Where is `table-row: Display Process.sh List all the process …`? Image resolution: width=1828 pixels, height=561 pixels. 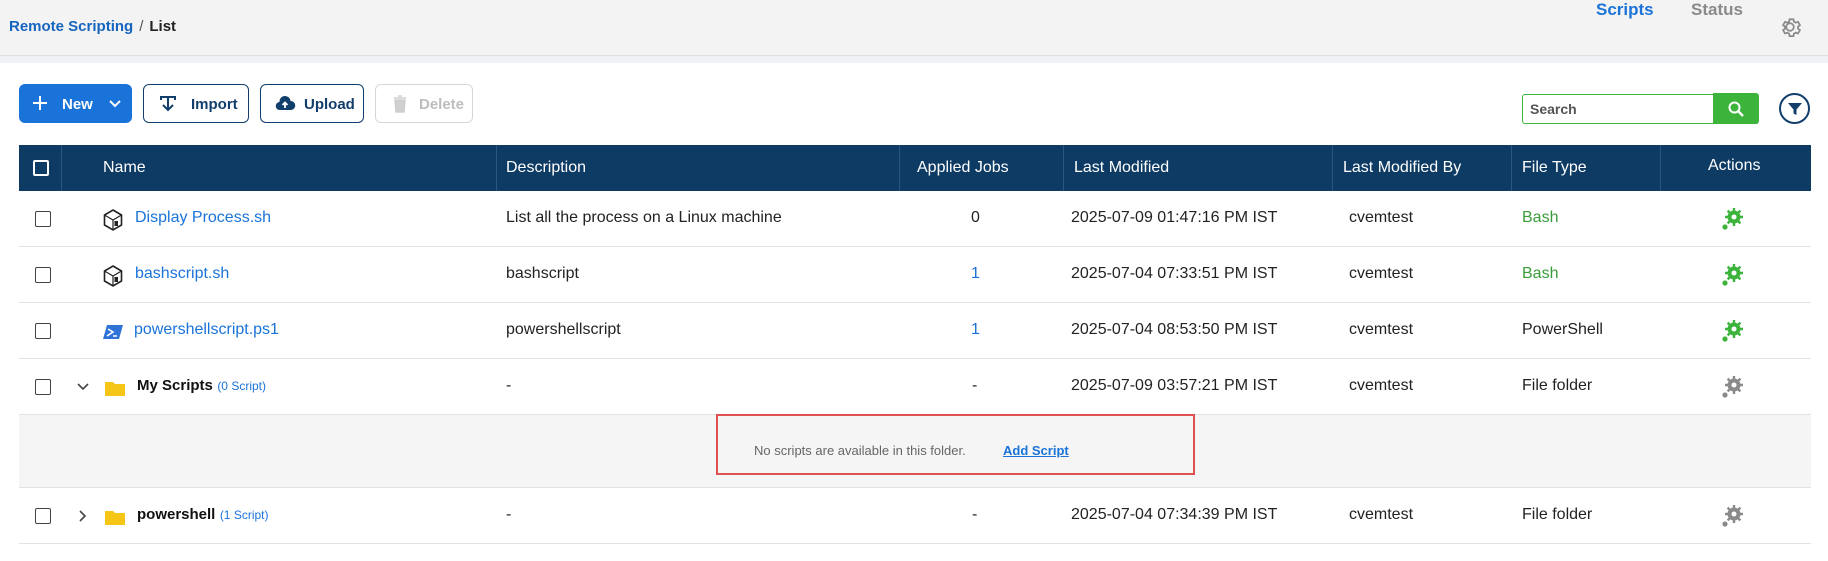
table-row: Display Process.sh List all the process … is located at coordinates (915, 219).